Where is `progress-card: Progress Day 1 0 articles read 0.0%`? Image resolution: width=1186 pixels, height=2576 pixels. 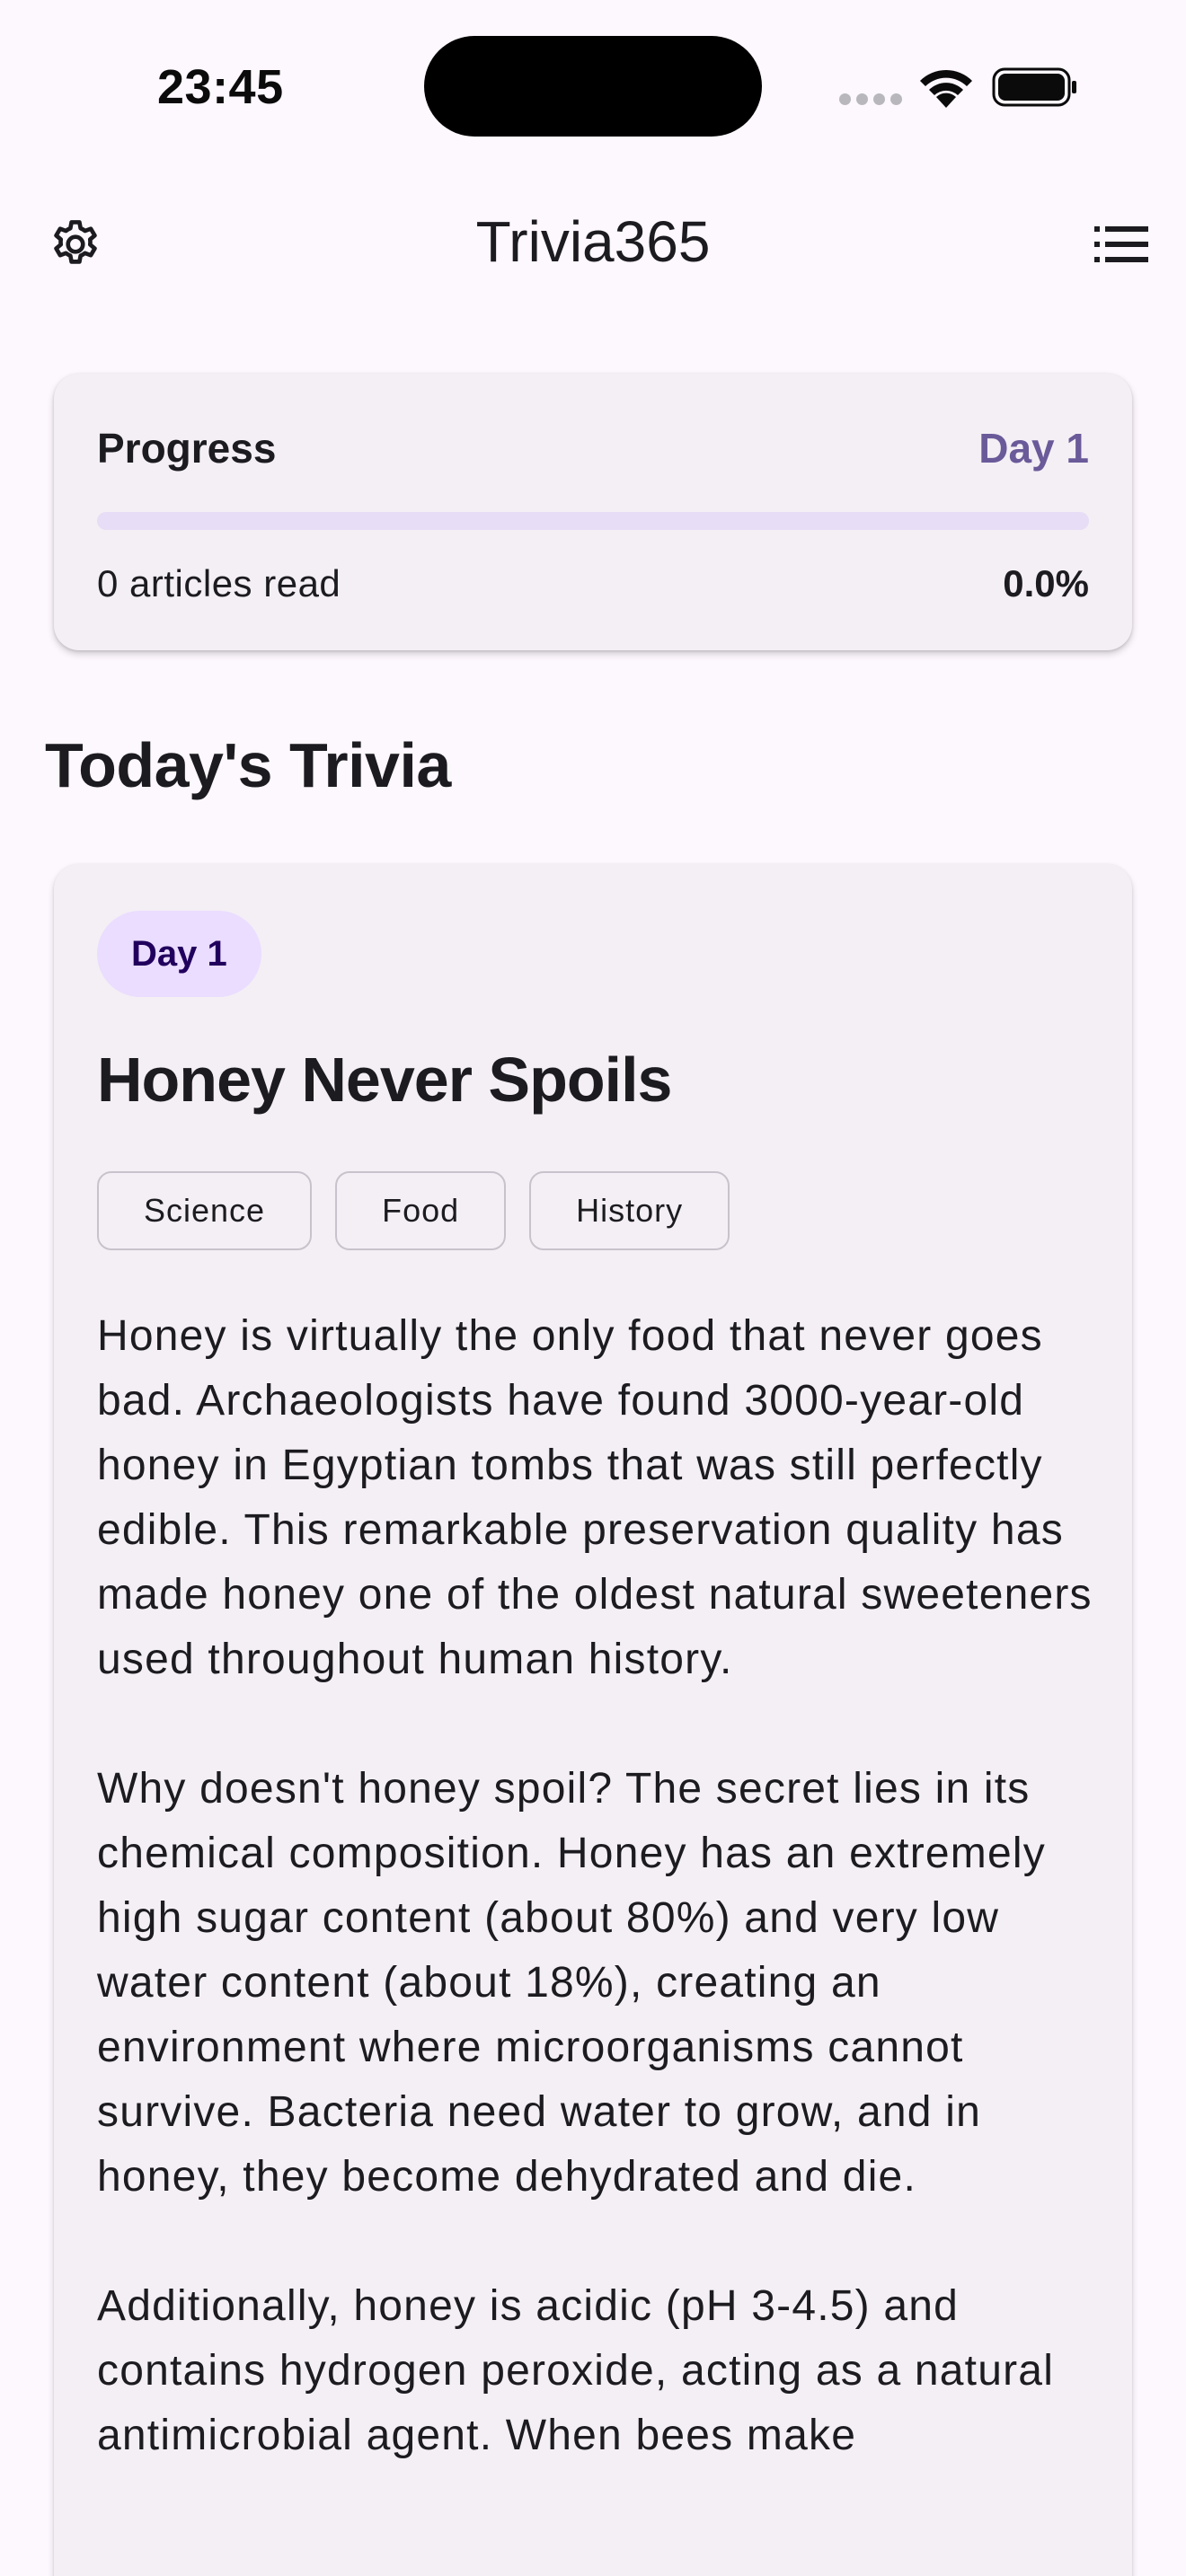
progress-card: Progress Day 1 0 articles read 0.0% is located at coordinates (593, 512).